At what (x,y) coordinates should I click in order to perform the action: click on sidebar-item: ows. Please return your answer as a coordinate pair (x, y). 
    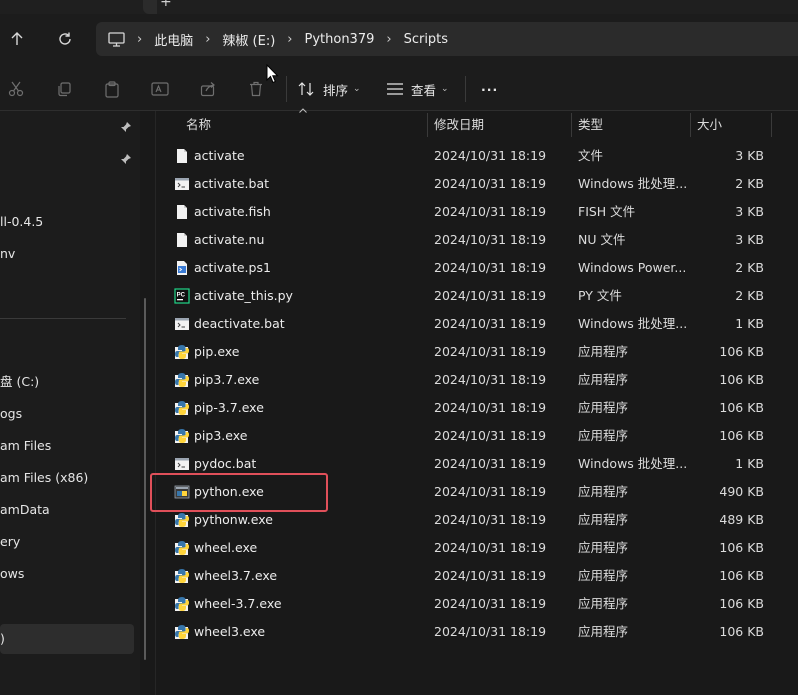
    Looking at the image, I should click on (12, 574).